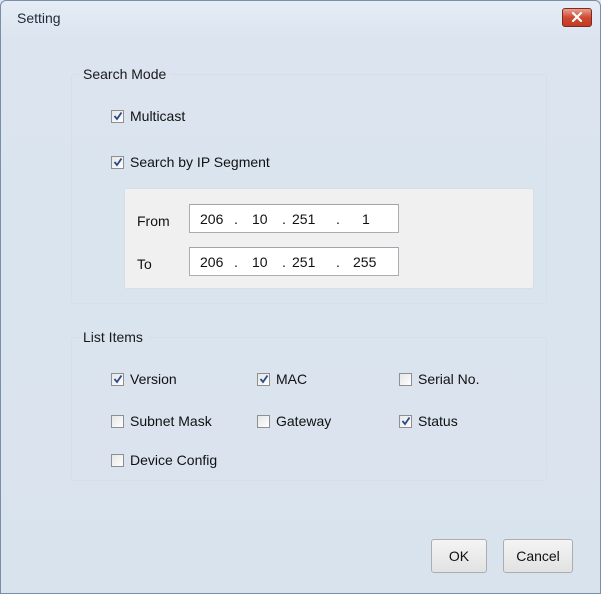 Image resolution: width=601 pixels, height=594 pixels. What do you see at coordinates (300, 18) in the screenshot?
I see `title-bar: Setting` at bounding box center [300, 18].